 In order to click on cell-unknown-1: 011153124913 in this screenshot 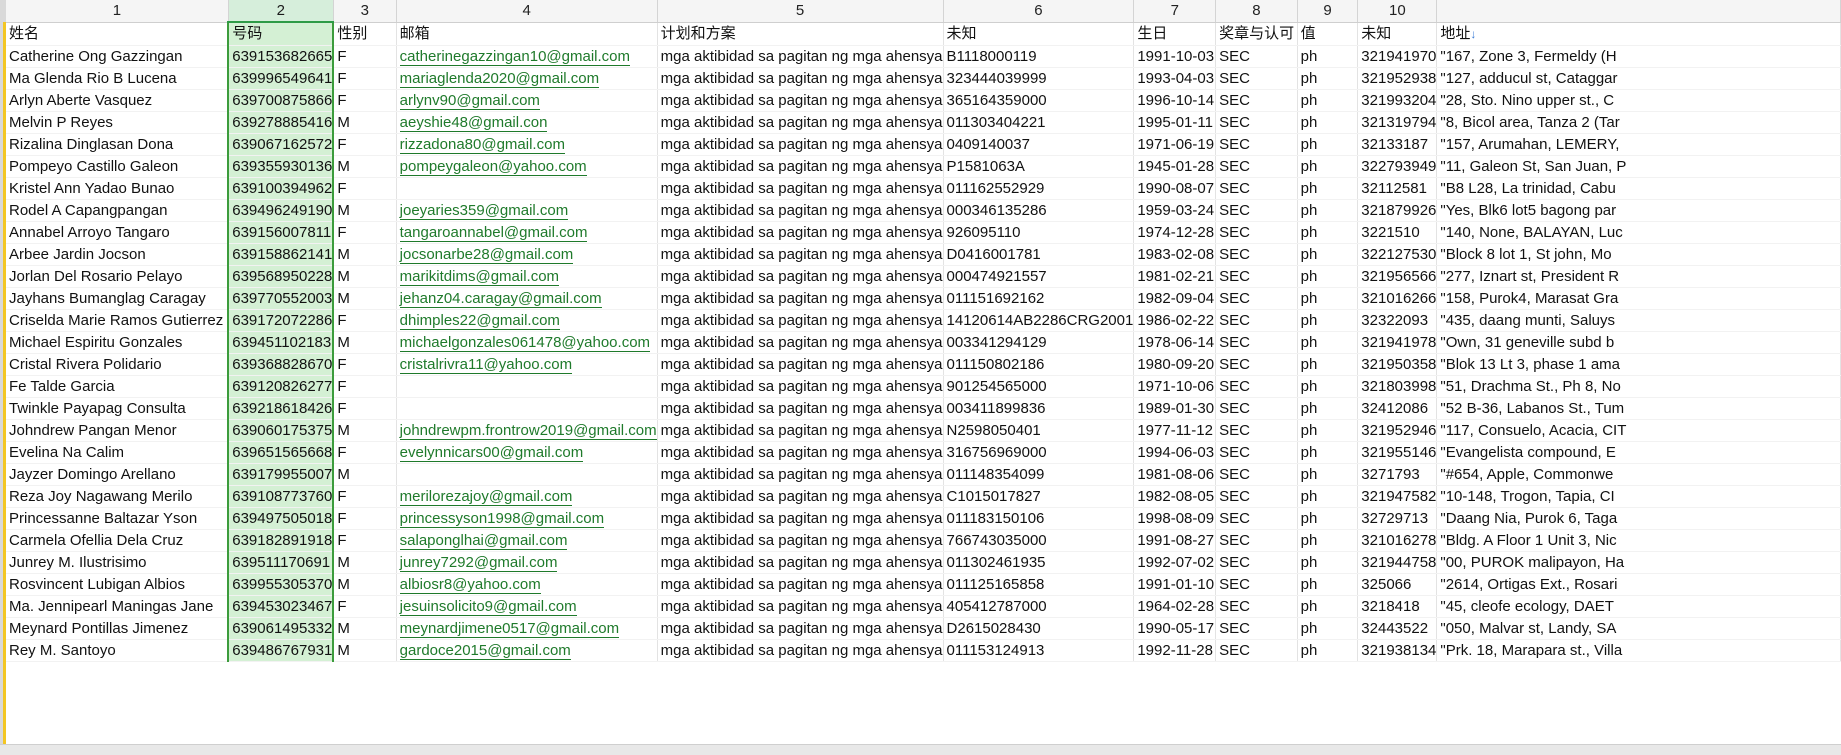, I will do `click(1039, 650)`.